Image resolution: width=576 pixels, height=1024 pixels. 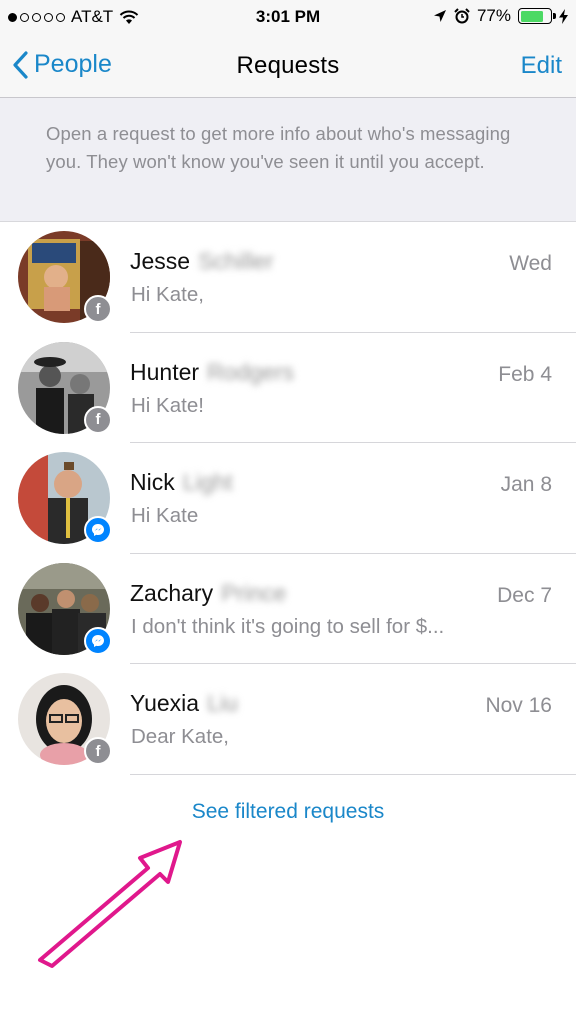 I want to click on battery-icon, so click(x=537, y=16).